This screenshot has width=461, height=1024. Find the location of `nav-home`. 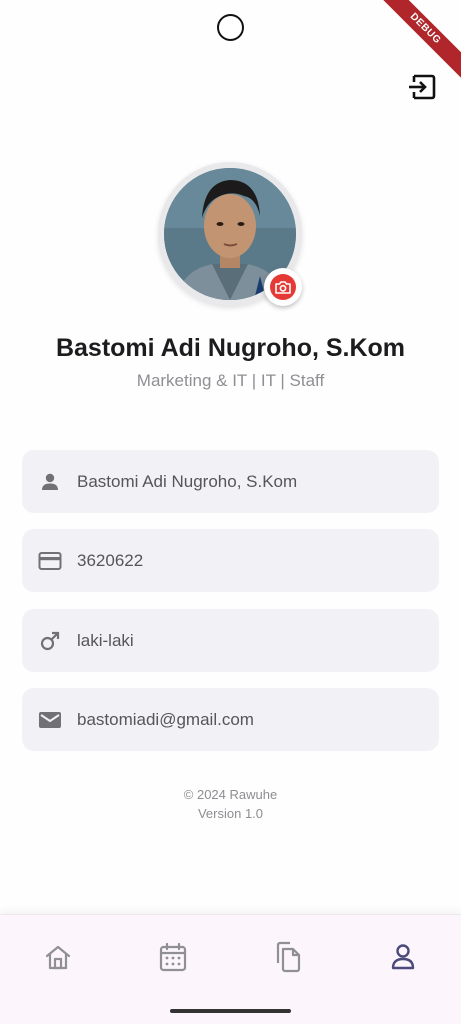

nav-home is located at coordinates (58, 957).